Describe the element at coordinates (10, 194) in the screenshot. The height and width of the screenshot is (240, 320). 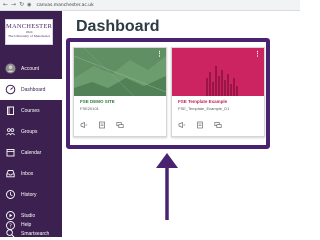
I see `clock-icon` at that location.